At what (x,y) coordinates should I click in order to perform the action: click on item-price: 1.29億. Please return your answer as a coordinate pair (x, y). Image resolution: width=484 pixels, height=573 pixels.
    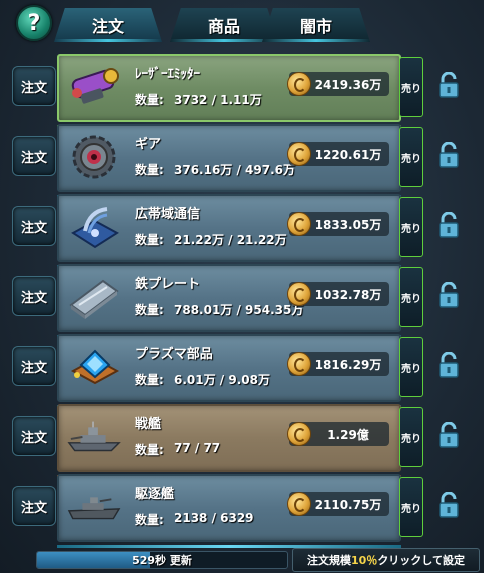
    Looking at the image, I should click on (348, 434).